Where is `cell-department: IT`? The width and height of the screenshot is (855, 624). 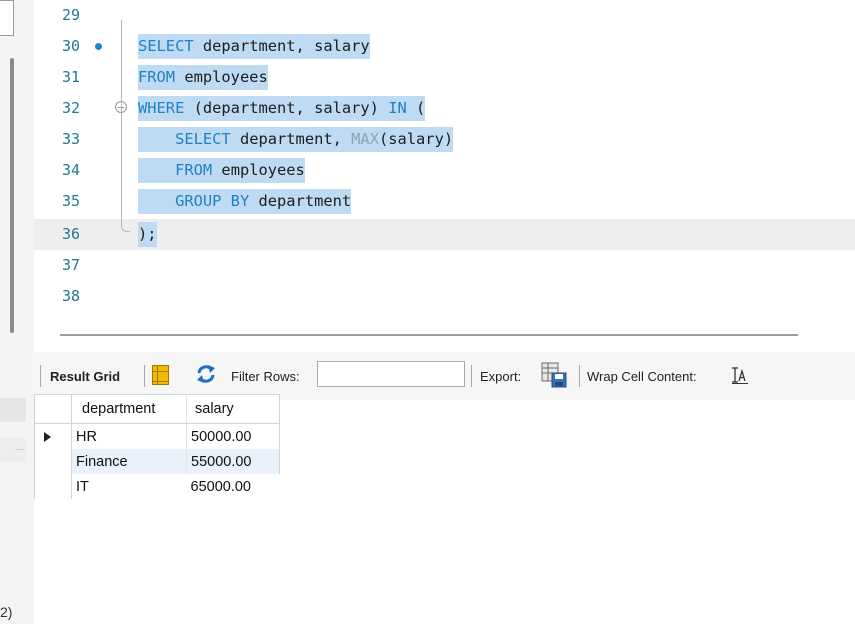 cell-department: IT is located at coordinates (129, 486).